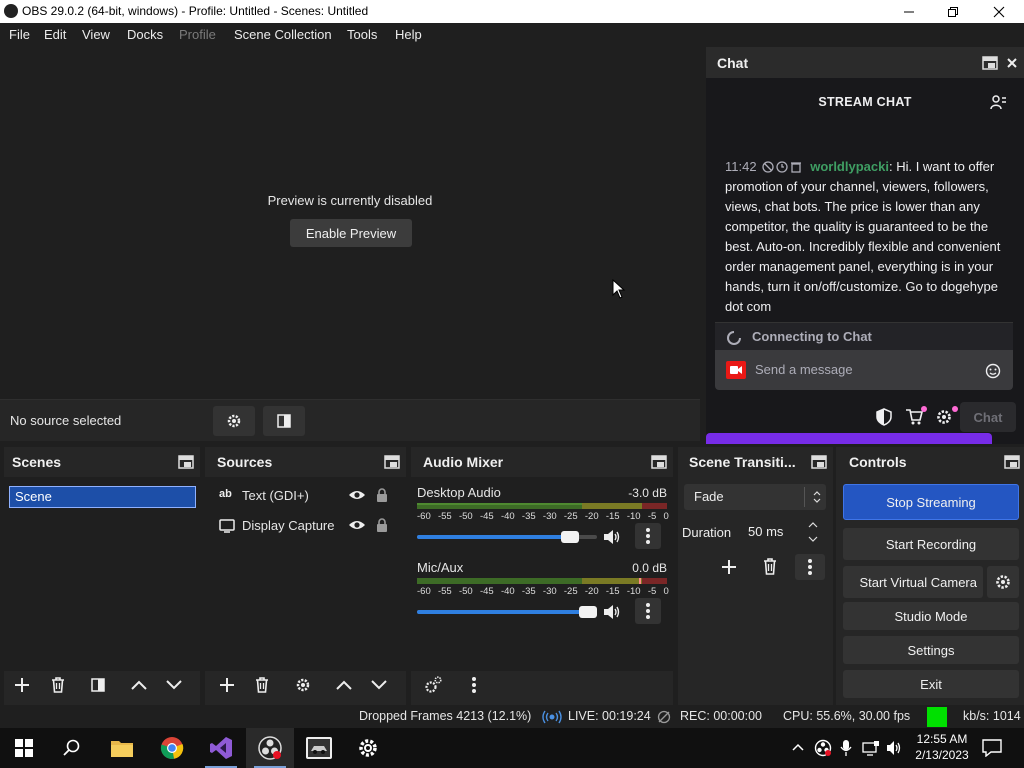 This screenshot has height=768, width=1024. What do you see at coordinates (102, 497) in the screenshot?
I see `scene-item: Scene` at bounding box center [102, 497].